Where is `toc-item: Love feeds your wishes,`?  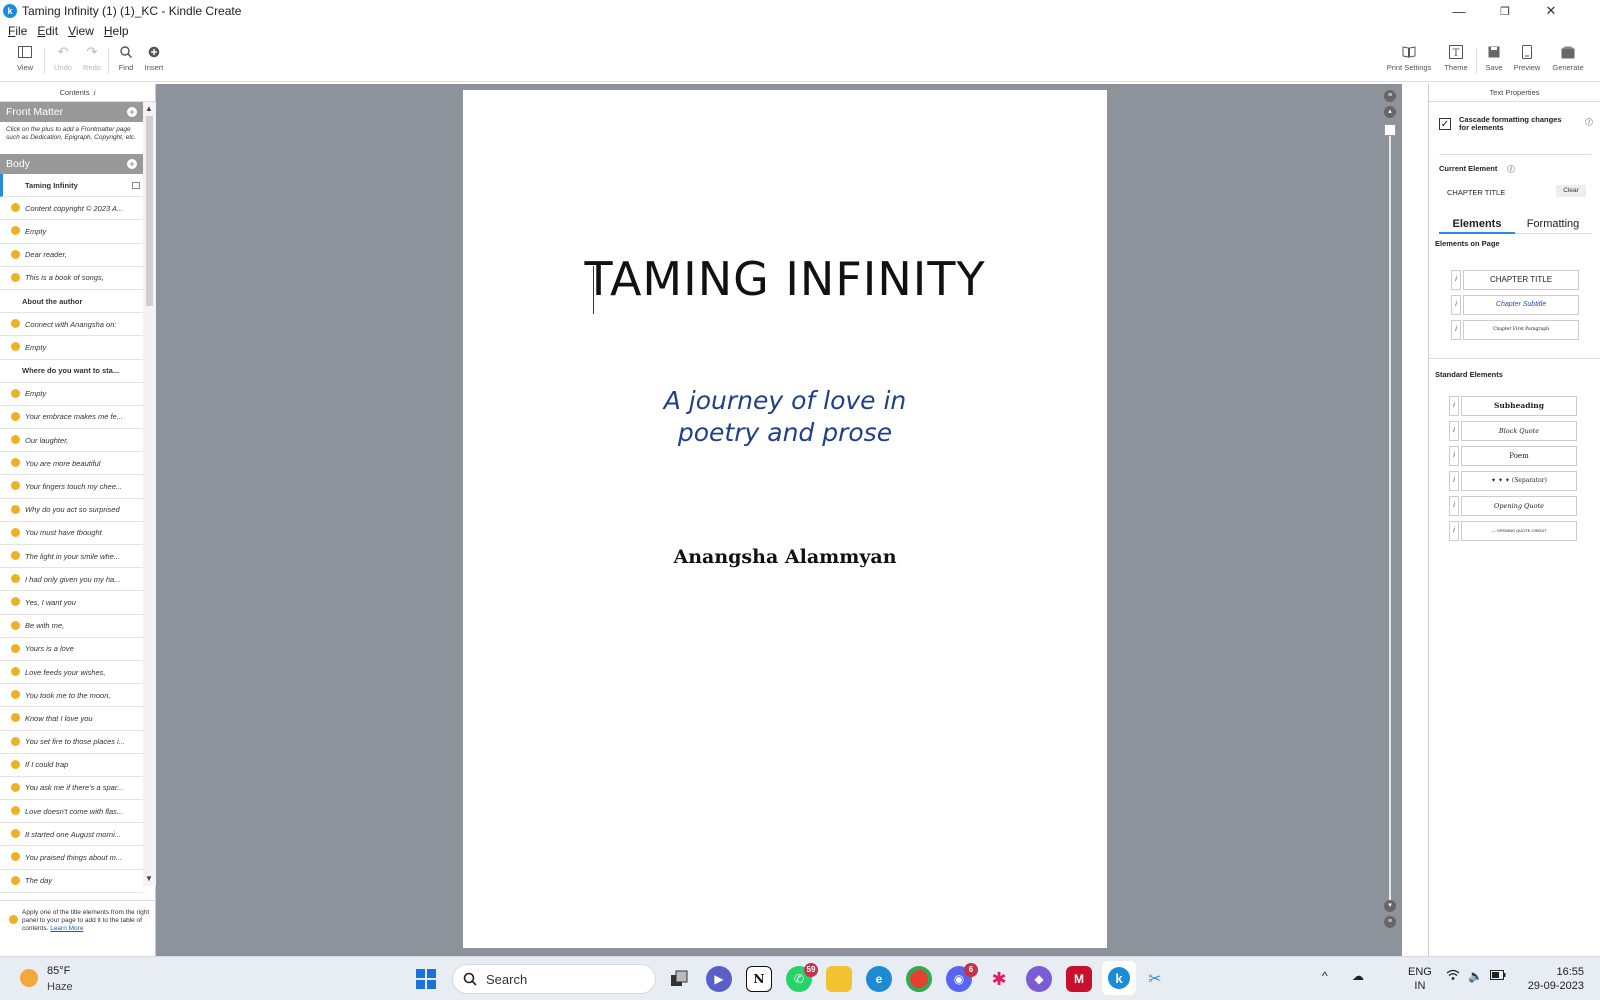 toc-item: Love feeds your wishes, is located at coordinates (71, 673).